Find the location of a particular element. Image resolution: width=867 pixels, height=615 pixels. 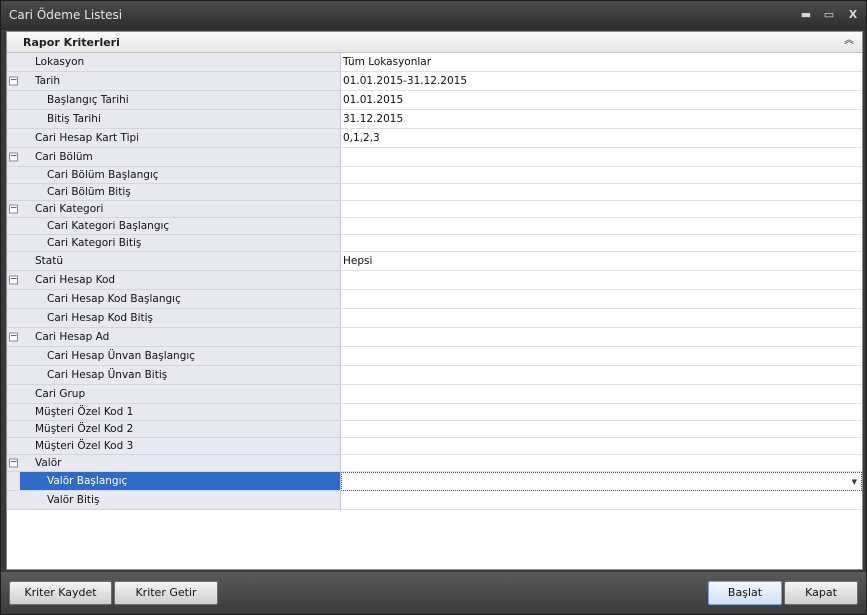

grid-row: Cari Grup is located at coordinates (434, 394).